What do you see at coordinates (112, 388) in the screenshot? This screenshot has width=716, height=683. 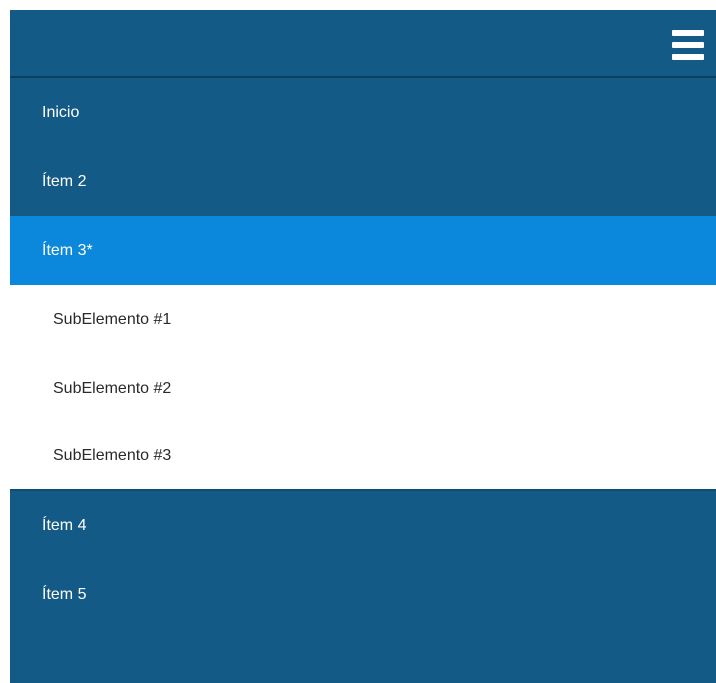 I see `submenu-item-label: SubElemento #2` at bounding box center [112, 388].